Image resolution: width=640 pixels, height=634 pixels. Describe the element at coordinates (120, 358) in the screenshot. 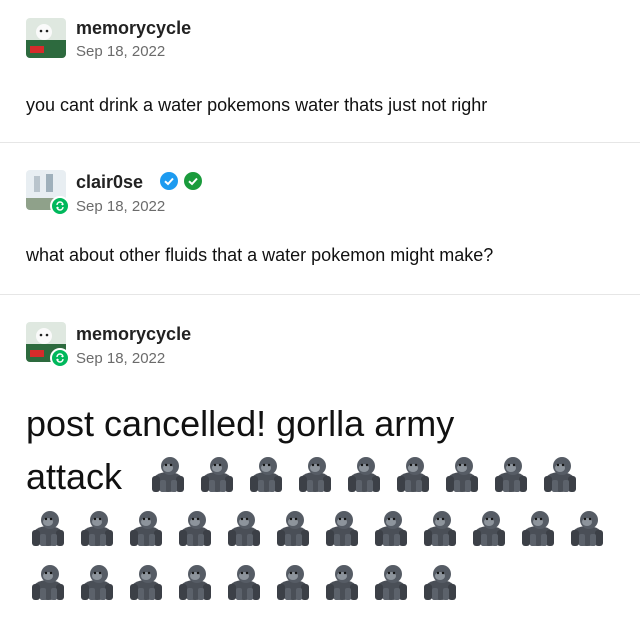

I see `post-3-date: Sep 18, 2022` at that location.